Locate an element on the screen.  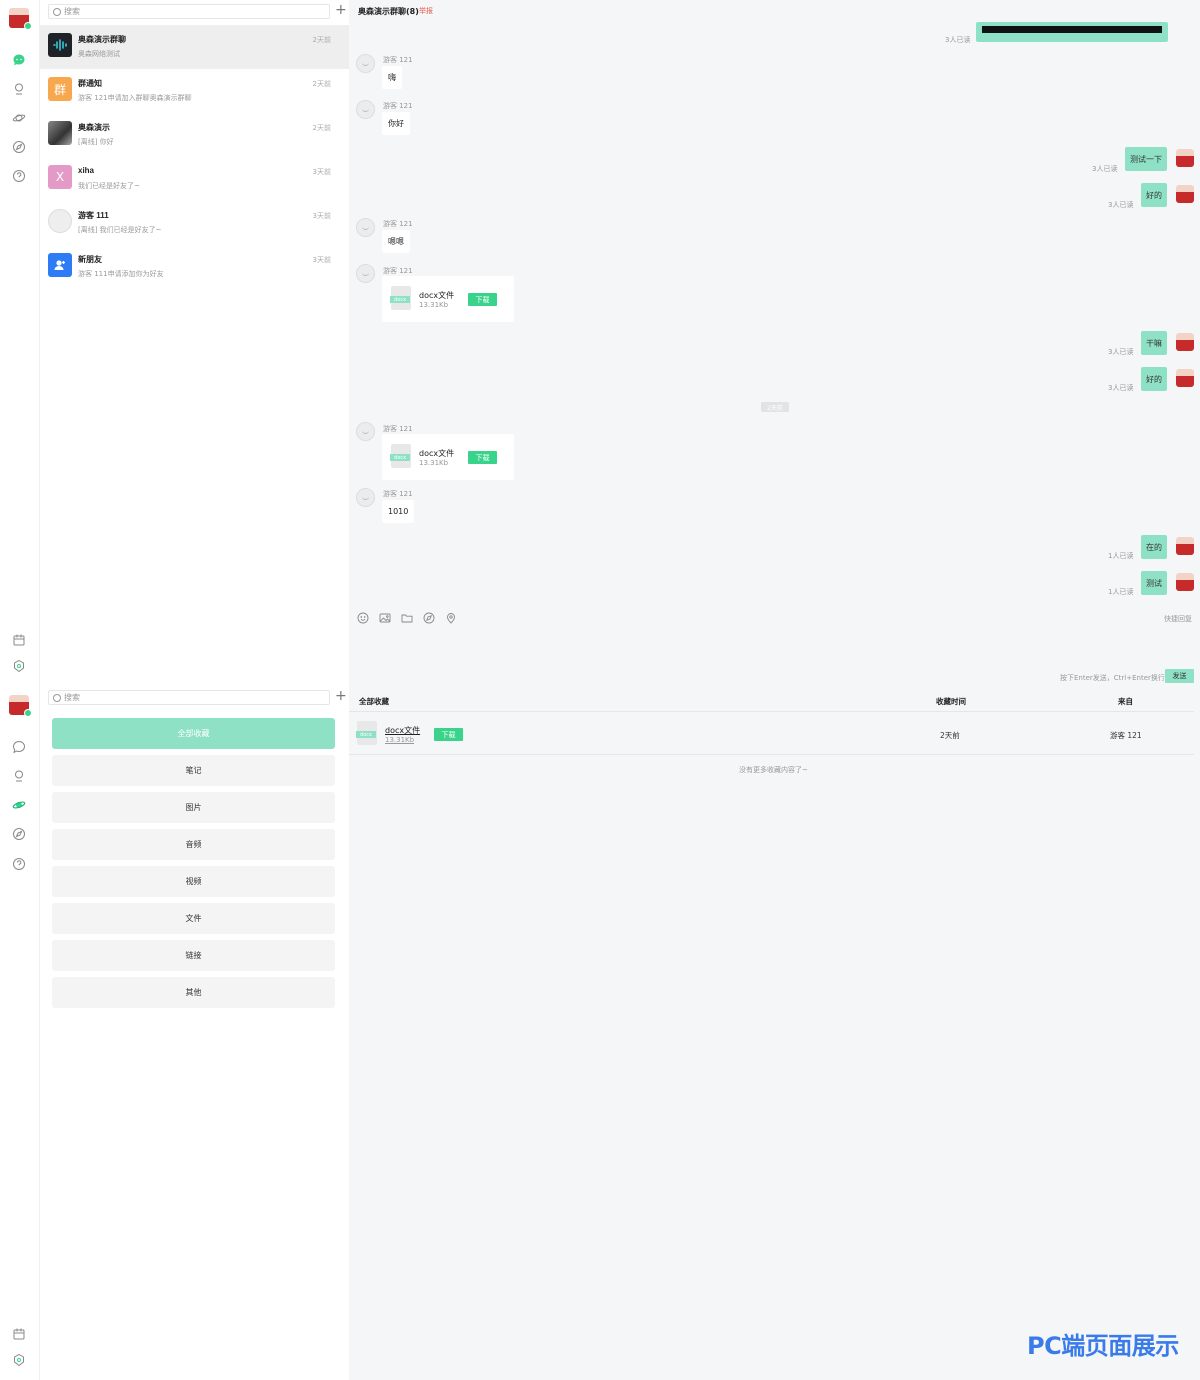
composer-toolbar is located at coordinates (406, 617).